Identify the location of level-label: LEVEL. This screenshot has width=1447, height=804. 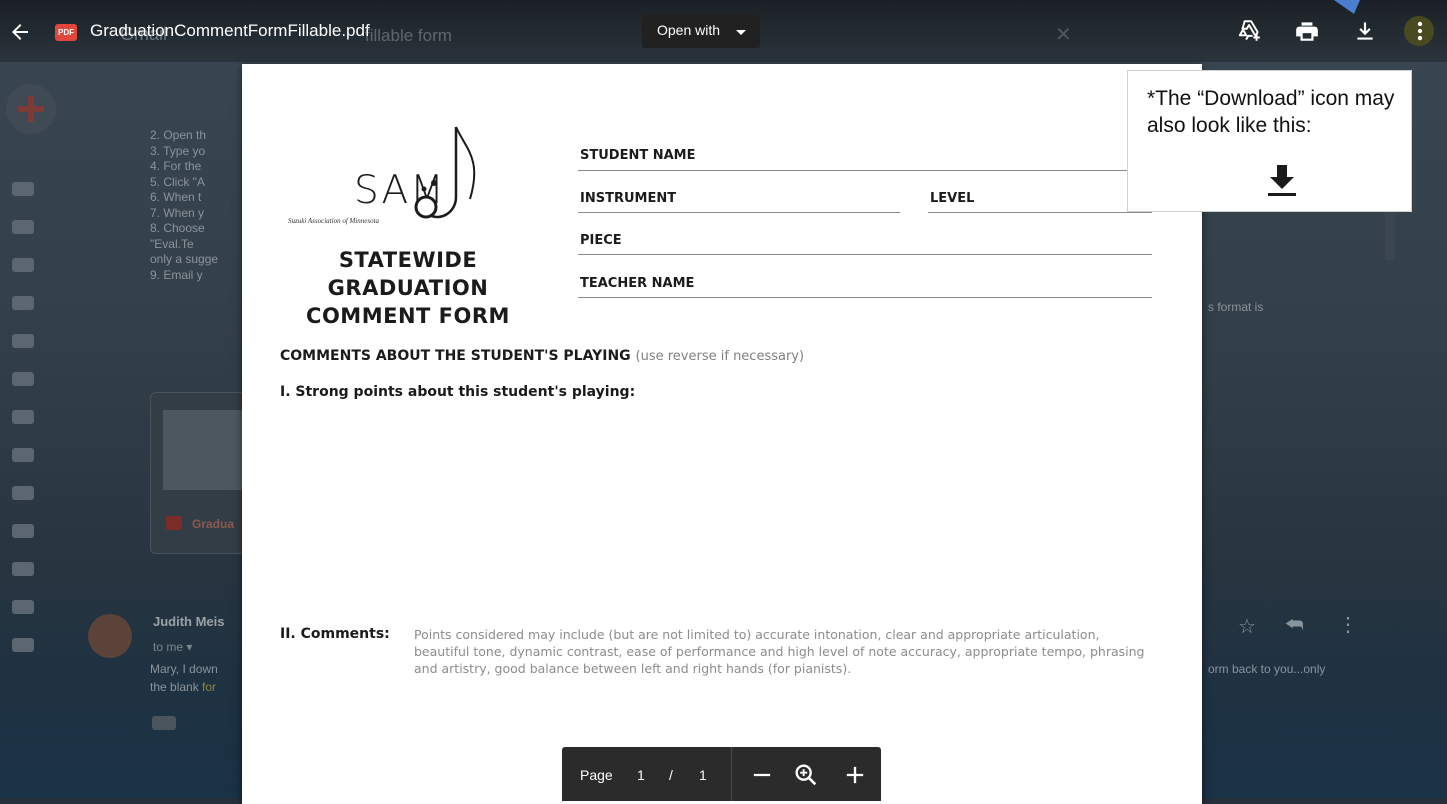
(952, 198).